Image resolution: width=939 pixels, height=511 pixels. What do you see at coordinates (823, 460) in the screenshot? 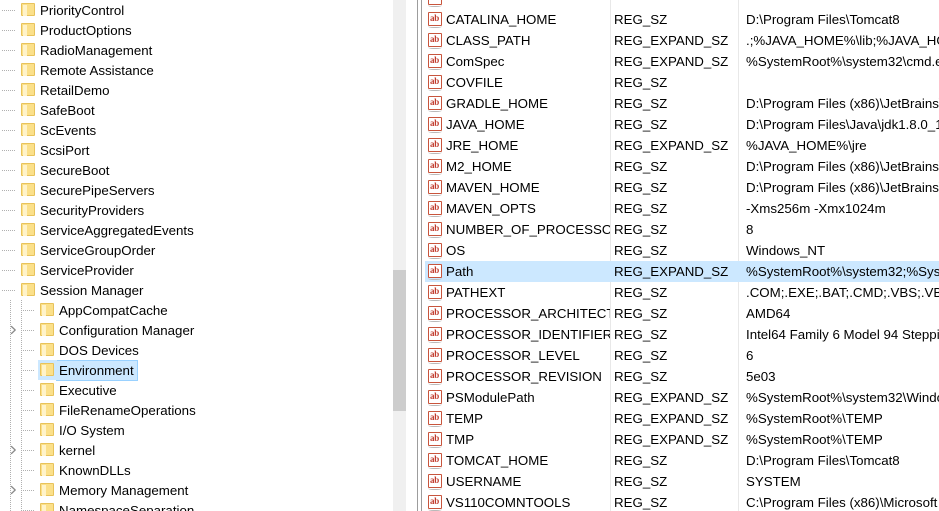
I see `value-data-text: D:\Program Files\Tomcat8` at bounding box center [823, 460].